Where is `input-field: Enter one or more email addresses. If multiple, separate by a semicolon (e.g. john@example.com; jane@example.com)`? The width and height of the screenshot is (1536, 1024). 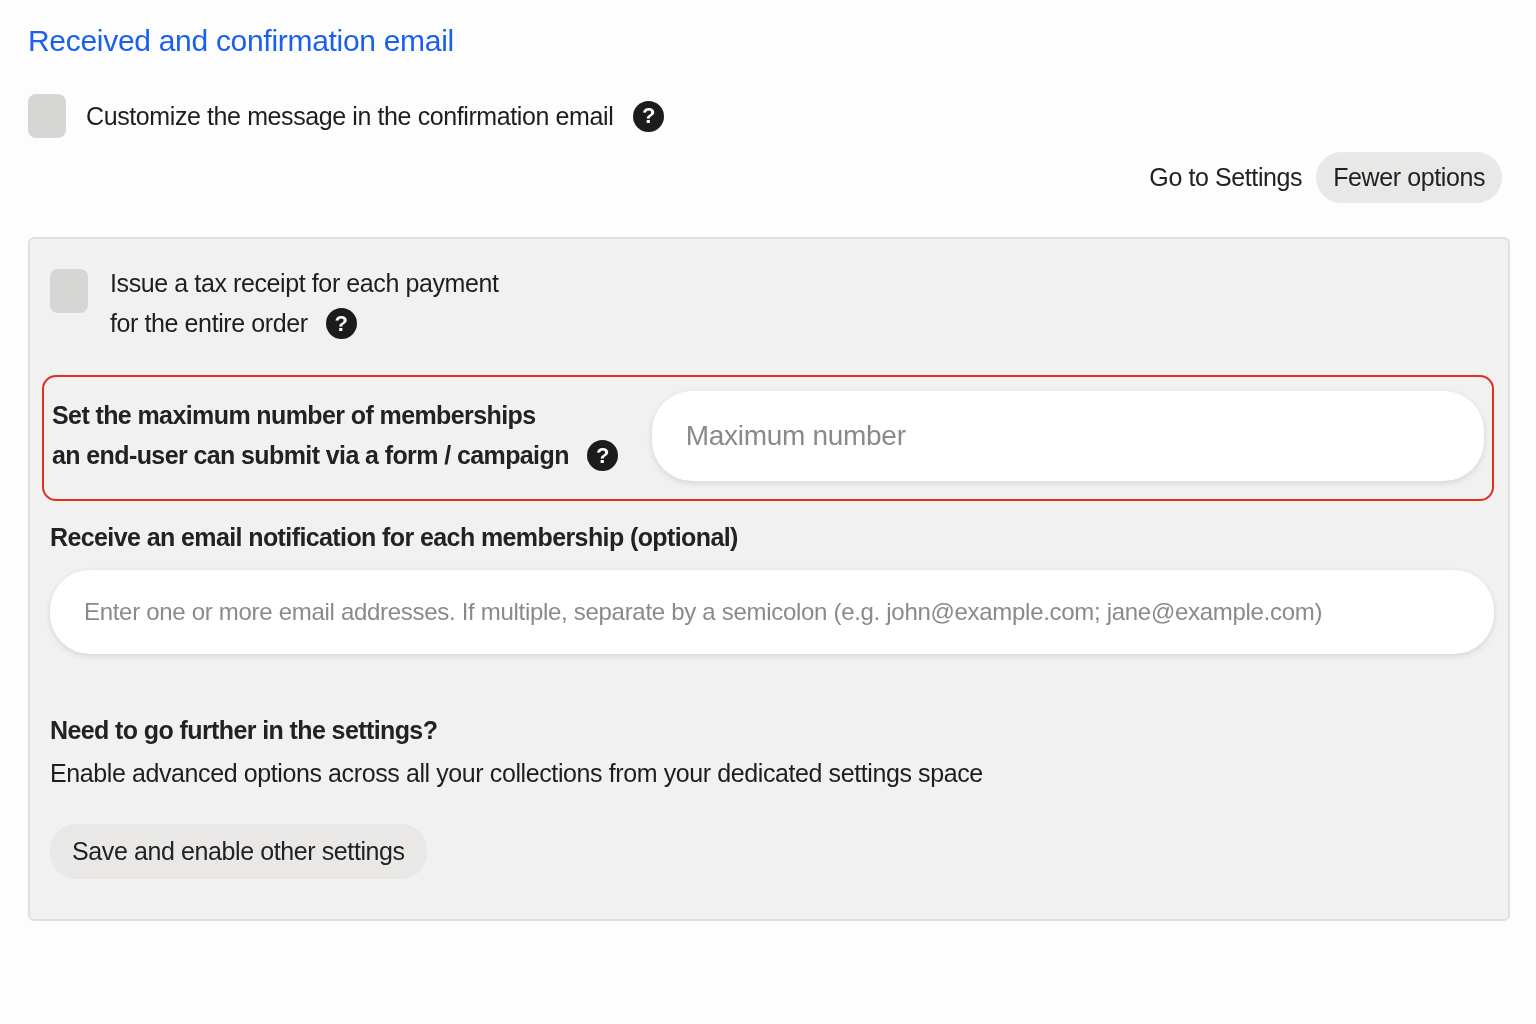
input-field: Enter one or more email addresses. If multiple, separate by a semicolon (e.g. john@example.com; jane@example.com) is located at coordinates (772, 612).